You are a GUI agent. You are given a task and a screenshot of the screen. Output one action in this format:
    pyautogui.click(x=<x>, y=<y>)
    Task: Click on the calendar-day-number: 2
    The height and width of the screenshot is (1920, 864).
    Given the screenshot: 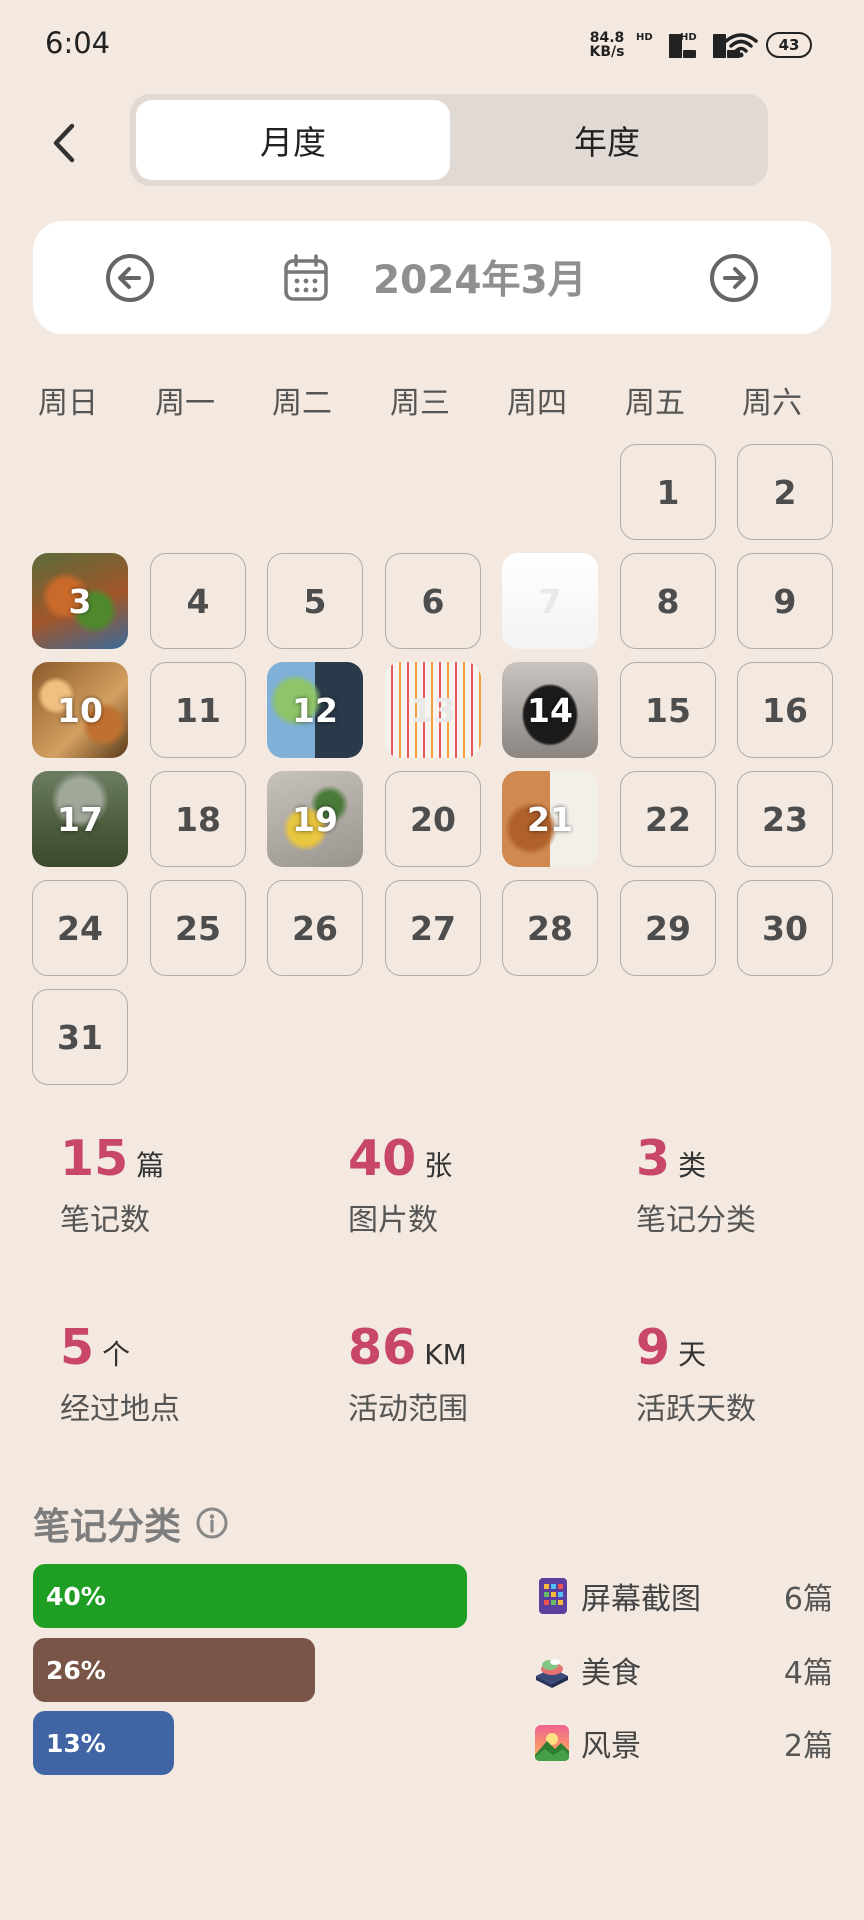 What is the action you would take?
    pyautogui.click(x=785, y=492)
    